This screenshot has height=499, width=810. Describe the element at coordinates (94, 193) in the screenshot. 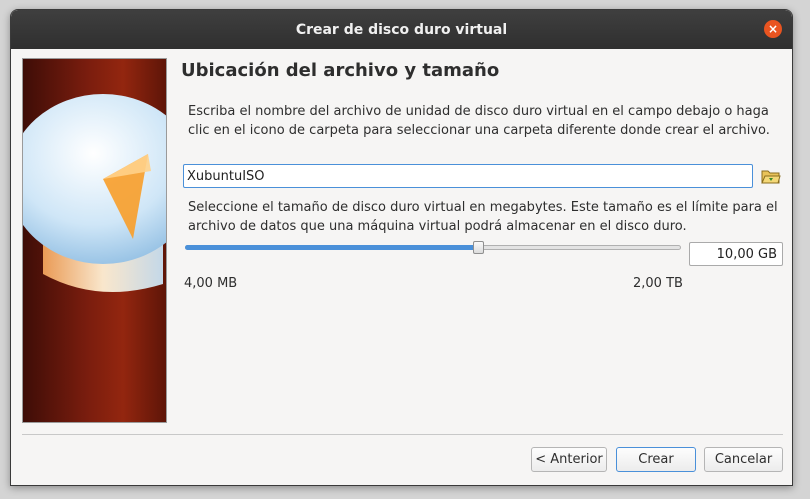

I see `hard-disk-illustration` at that location.